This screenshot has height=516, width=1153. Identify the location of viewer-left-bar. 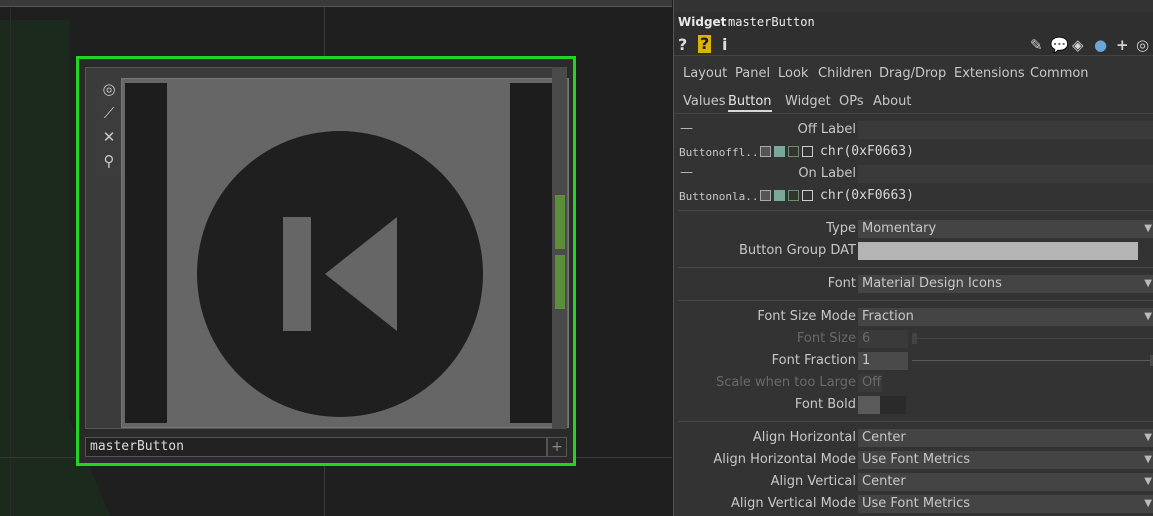
(146, 253).